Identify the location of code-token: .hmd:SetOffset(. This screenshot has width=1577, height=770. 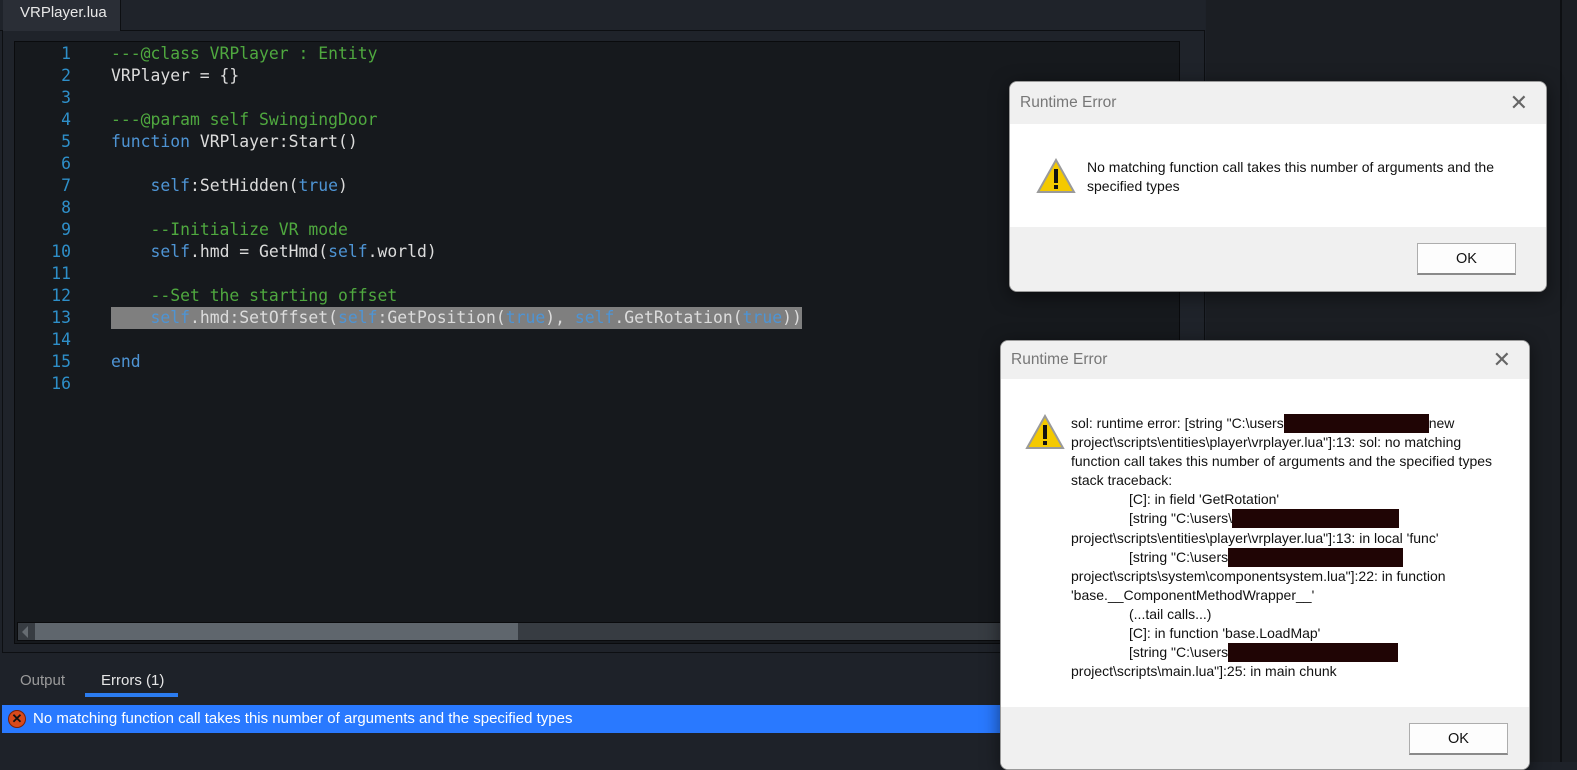
(263, 317).